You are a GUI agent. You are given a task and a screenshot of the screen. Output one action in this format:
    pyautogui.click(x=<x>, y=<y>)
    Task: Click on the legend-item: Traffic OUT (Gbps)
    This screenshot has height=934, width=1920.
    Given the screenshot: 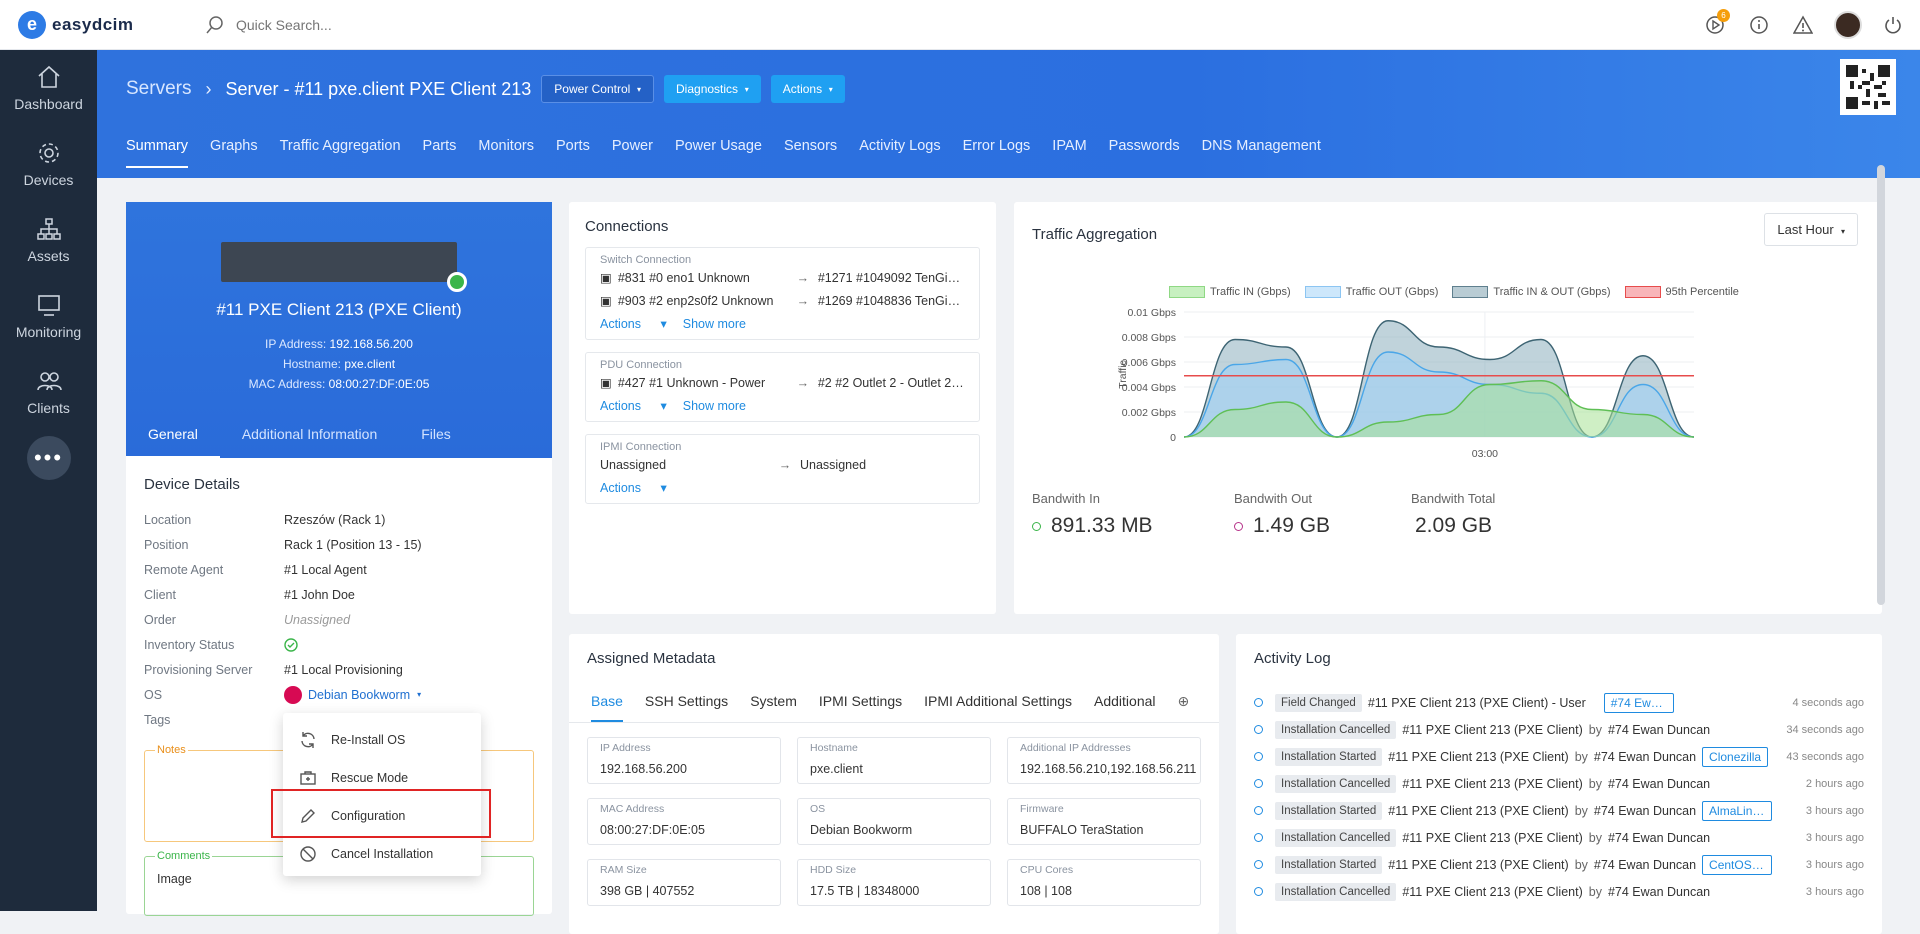 What is the action you would take?
    pyautogui.click(x=1371, y=292)
    